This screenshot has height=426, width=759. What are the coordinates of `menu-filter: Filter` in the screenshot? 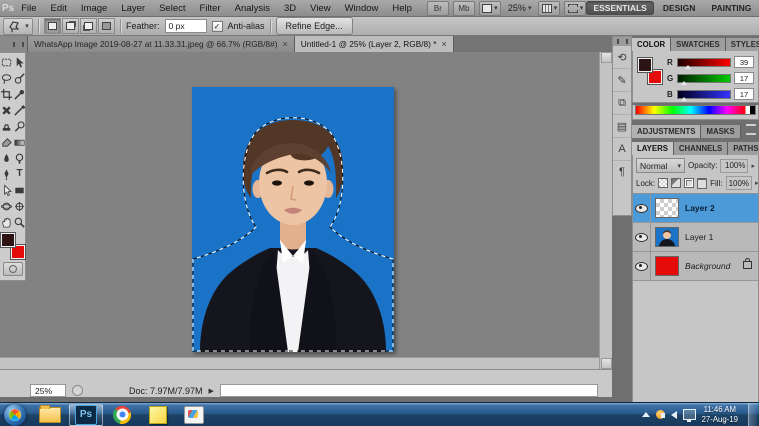 It's located at (210, 8).